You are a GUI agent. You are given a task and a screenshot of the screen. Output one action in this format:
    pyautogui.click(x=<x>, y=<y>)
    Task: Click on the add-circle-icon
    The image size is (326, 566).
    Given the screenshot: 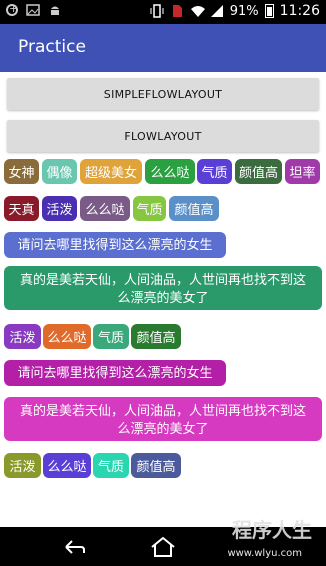 What is the action you would take?
    pyautogui.click(x=12, y=9)
    